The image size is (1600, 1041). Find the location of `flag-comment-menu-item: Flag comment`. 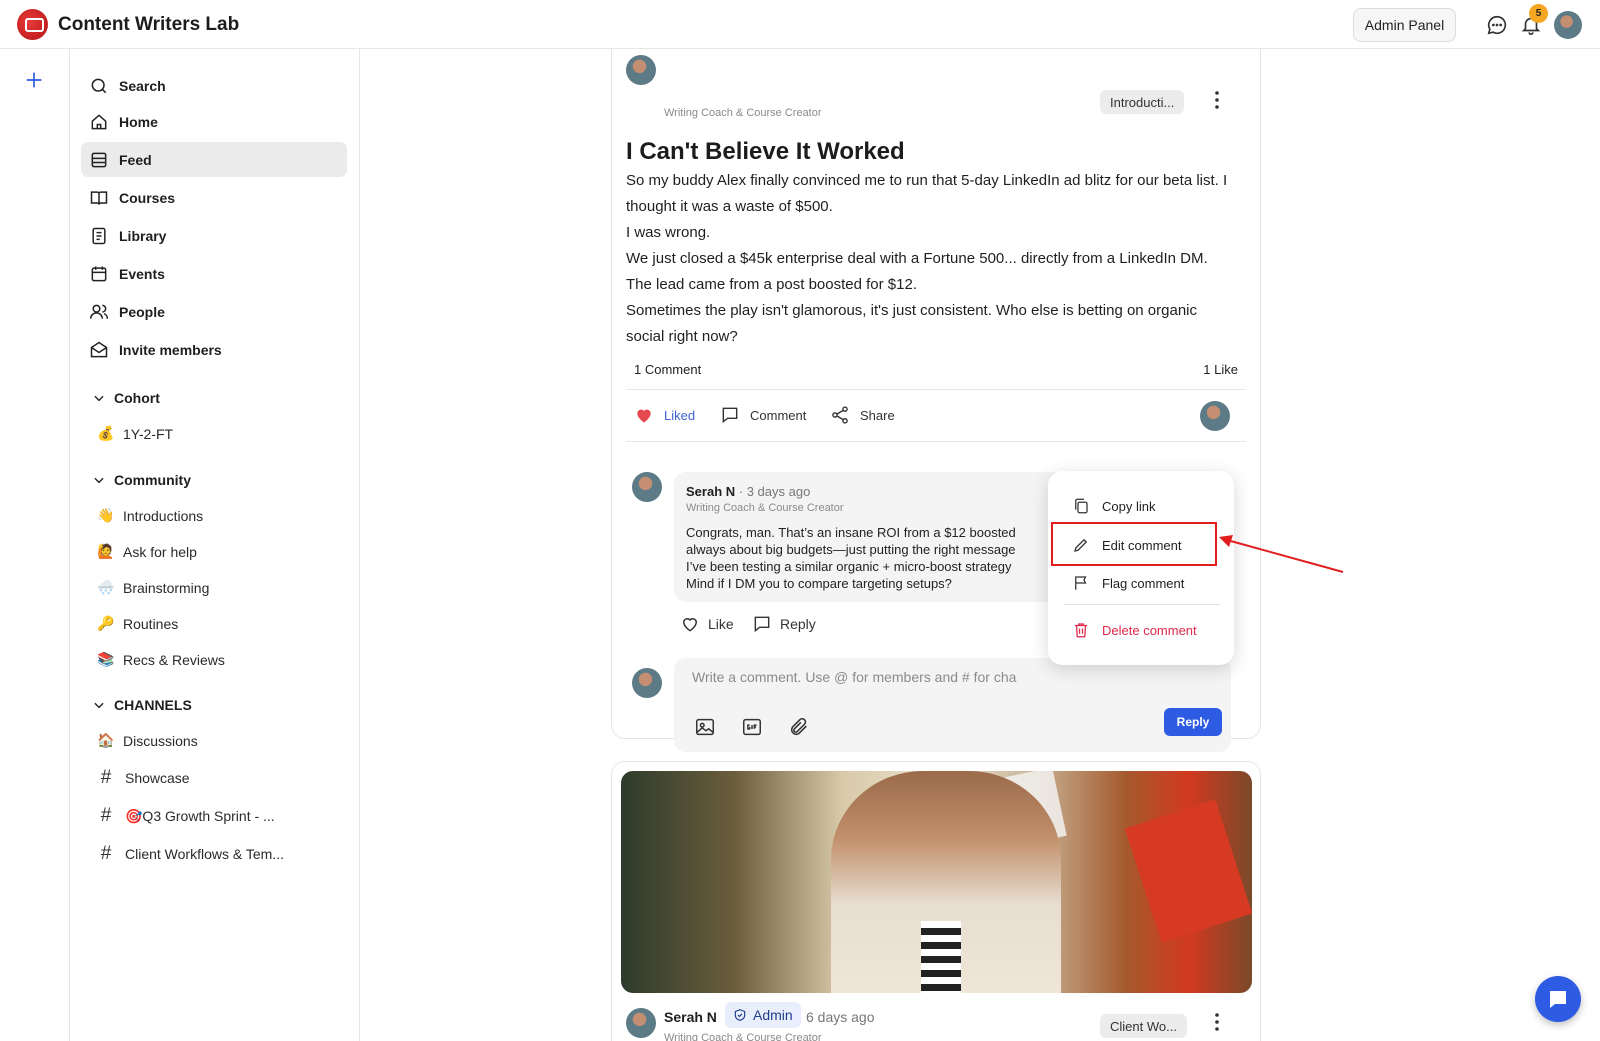

flag-comment-menu-item: Flag comment is located at coordinates (1141, 583).